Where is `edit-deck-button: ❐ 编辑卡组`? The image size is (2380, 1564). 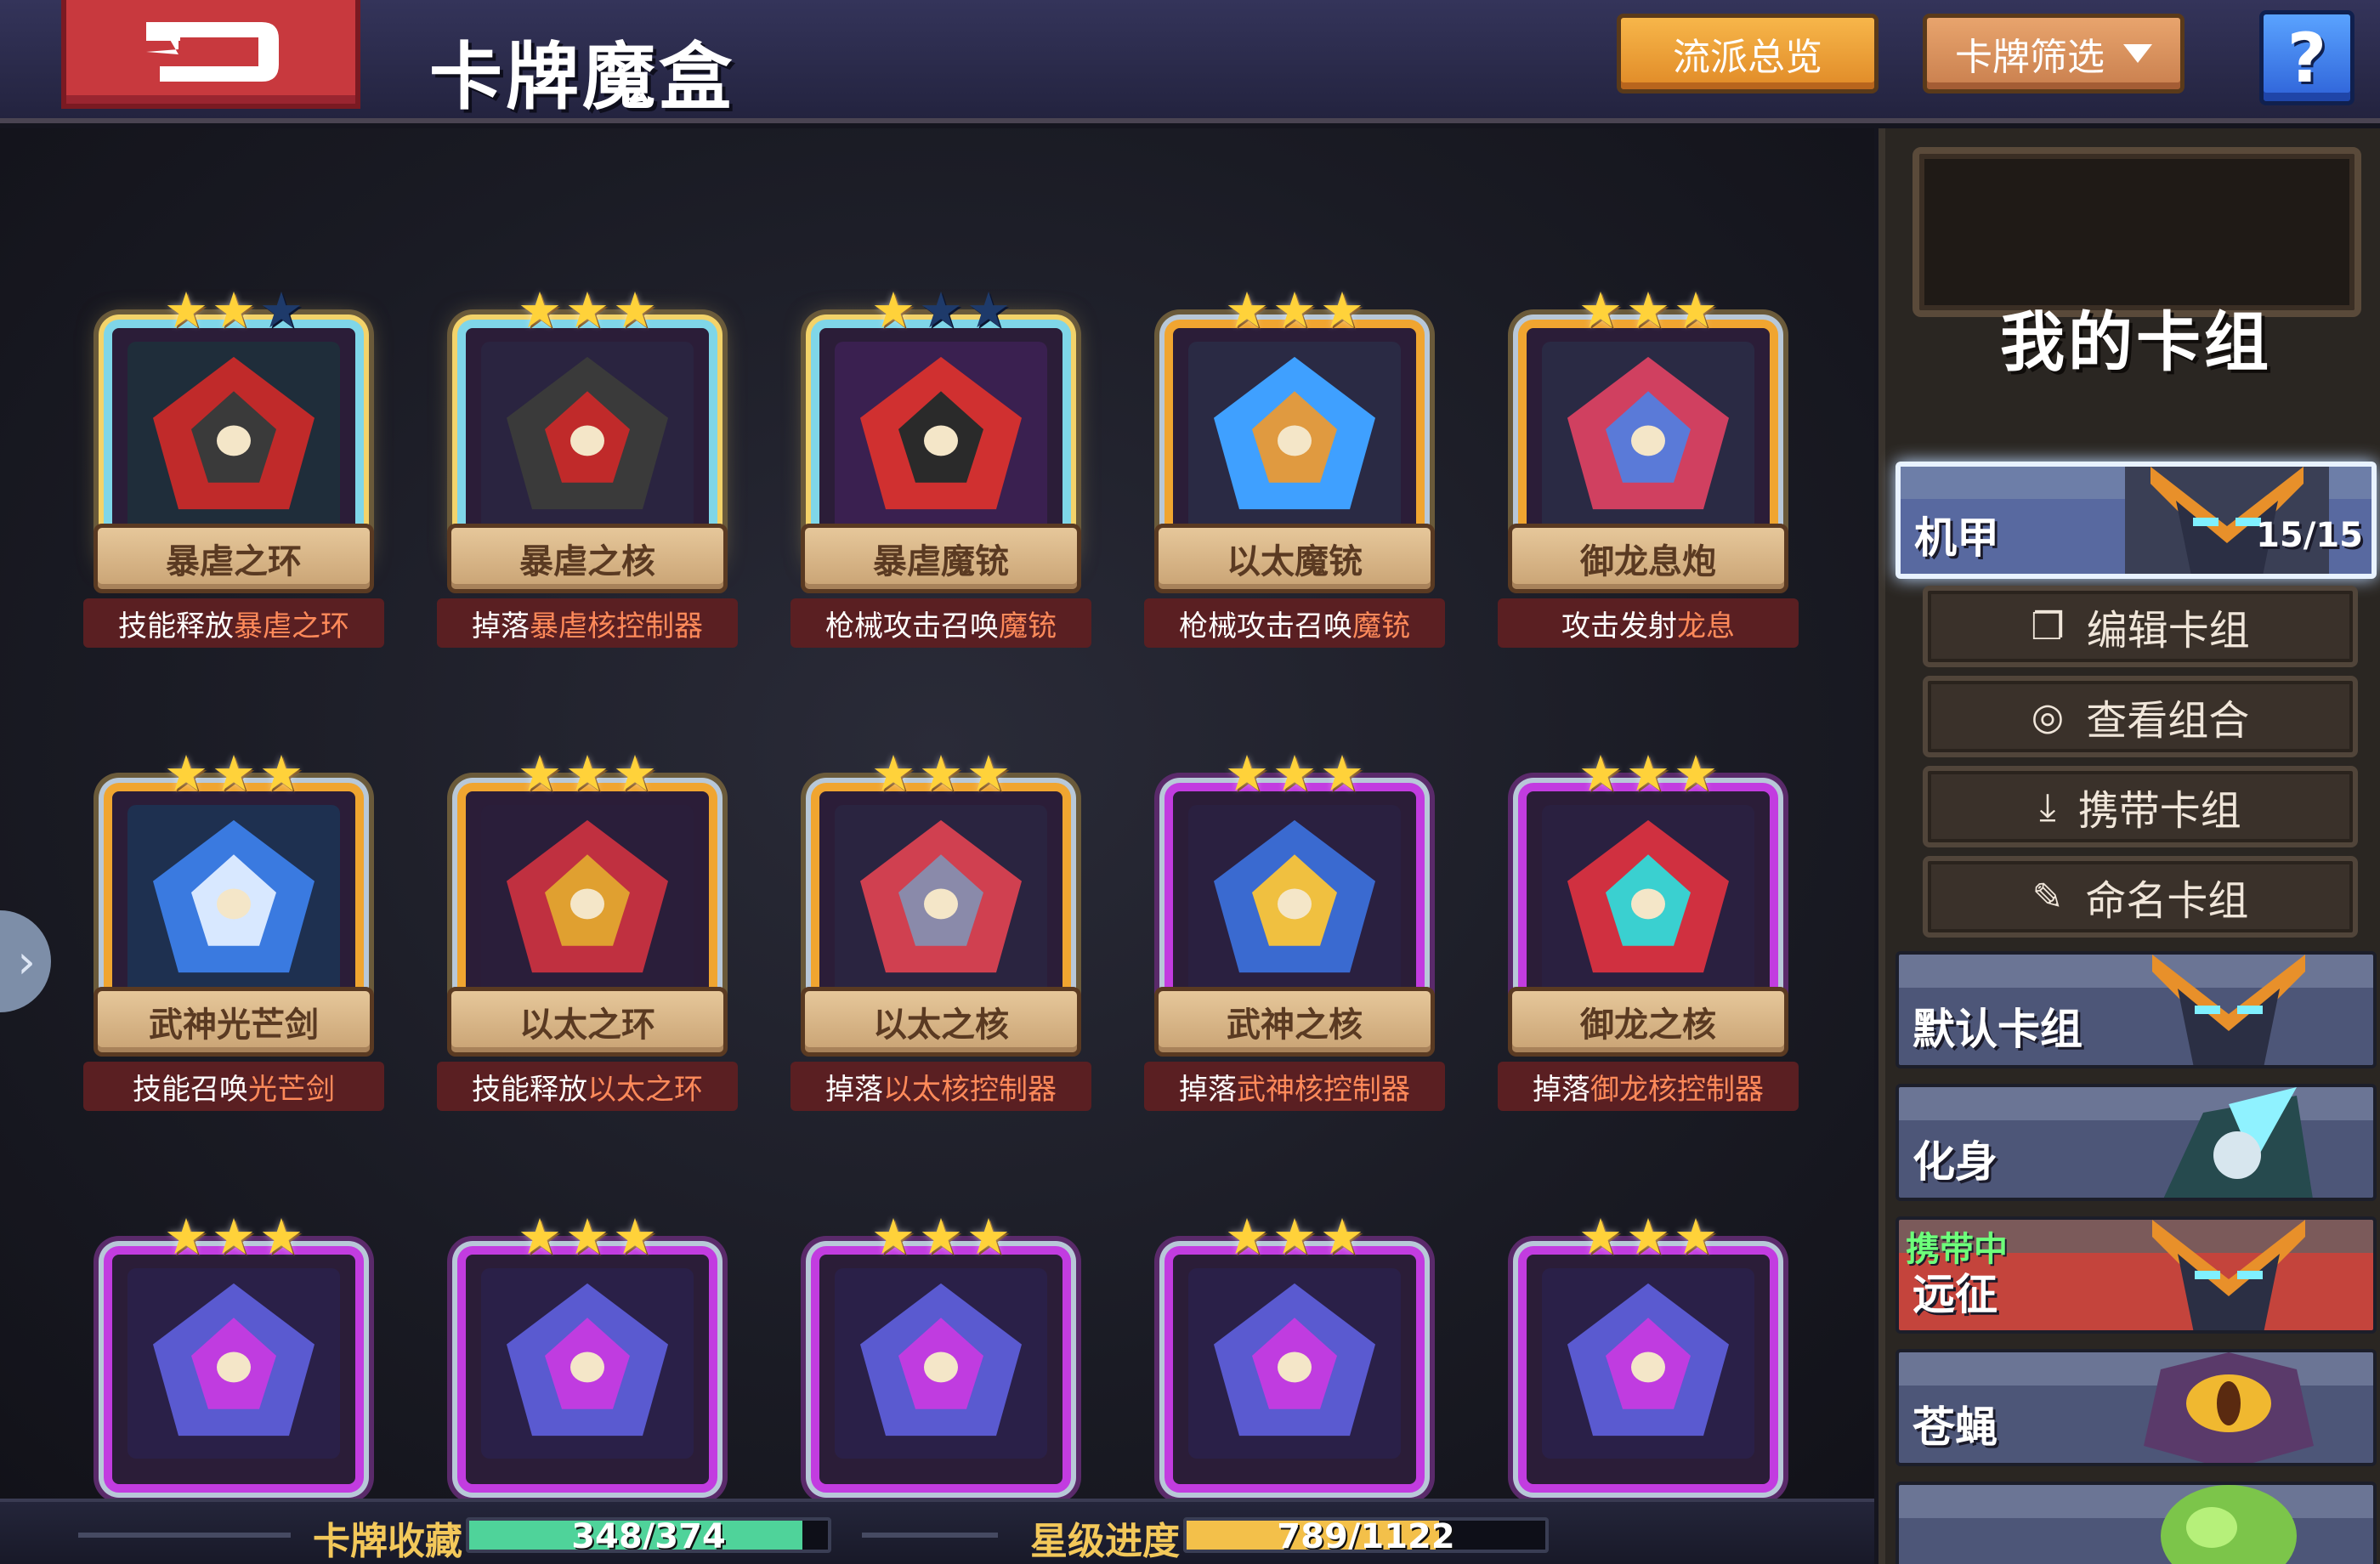 edit-deck-button: ❐ 编辑卡组 is located at coordinates (2140, 626).